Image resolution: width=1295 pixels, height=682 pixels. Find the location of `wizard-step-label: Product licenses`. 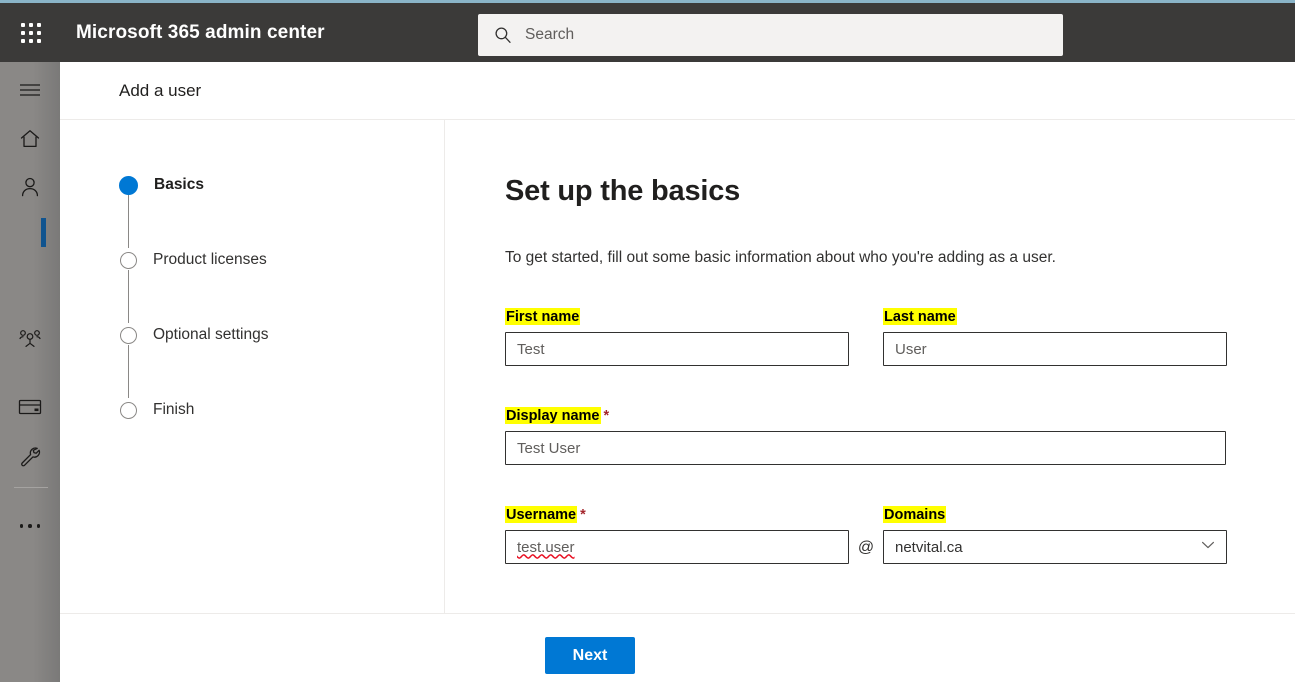

wizard-step-label: Product licenses is located at coordinates (210, 259).